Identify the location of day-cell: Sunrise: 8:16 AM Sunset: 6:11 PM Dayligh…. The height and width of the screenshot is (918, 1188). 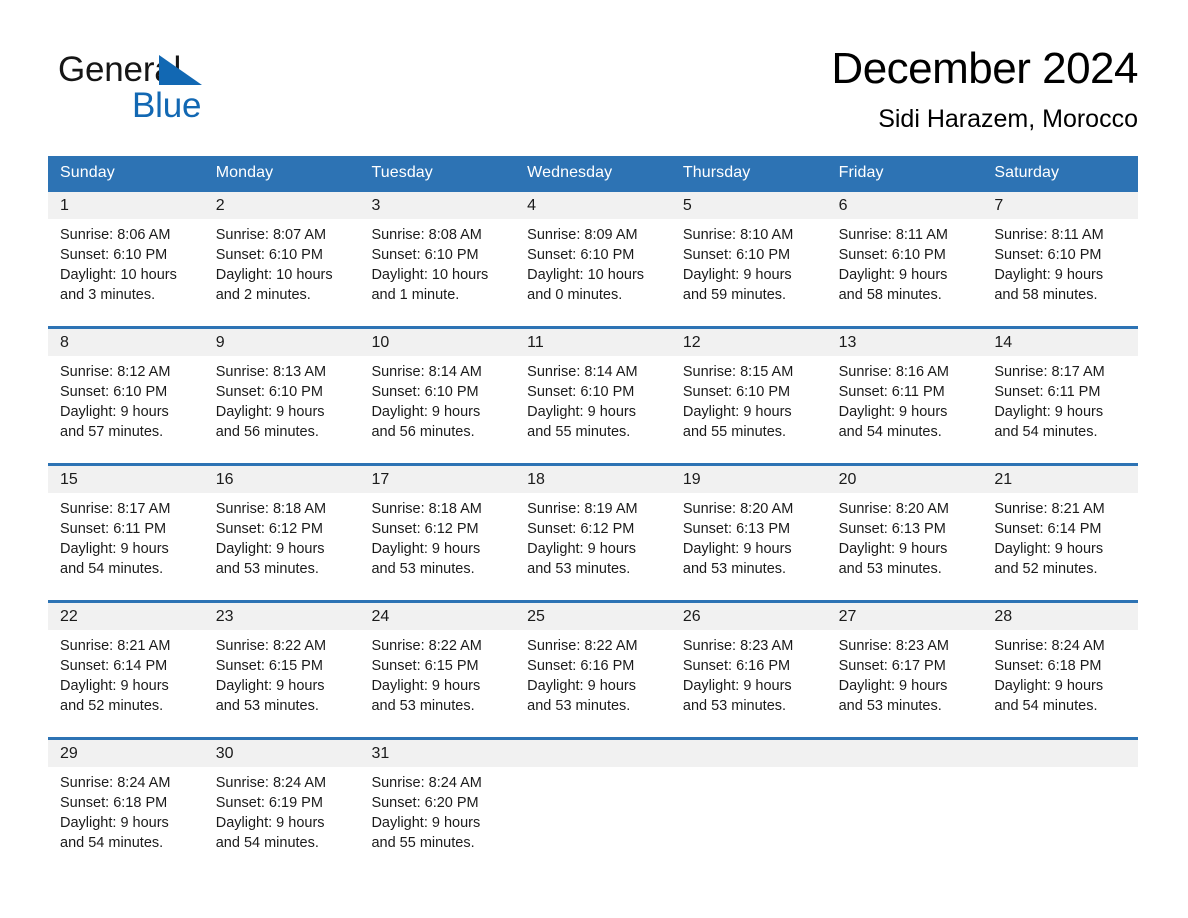
(905, 409).